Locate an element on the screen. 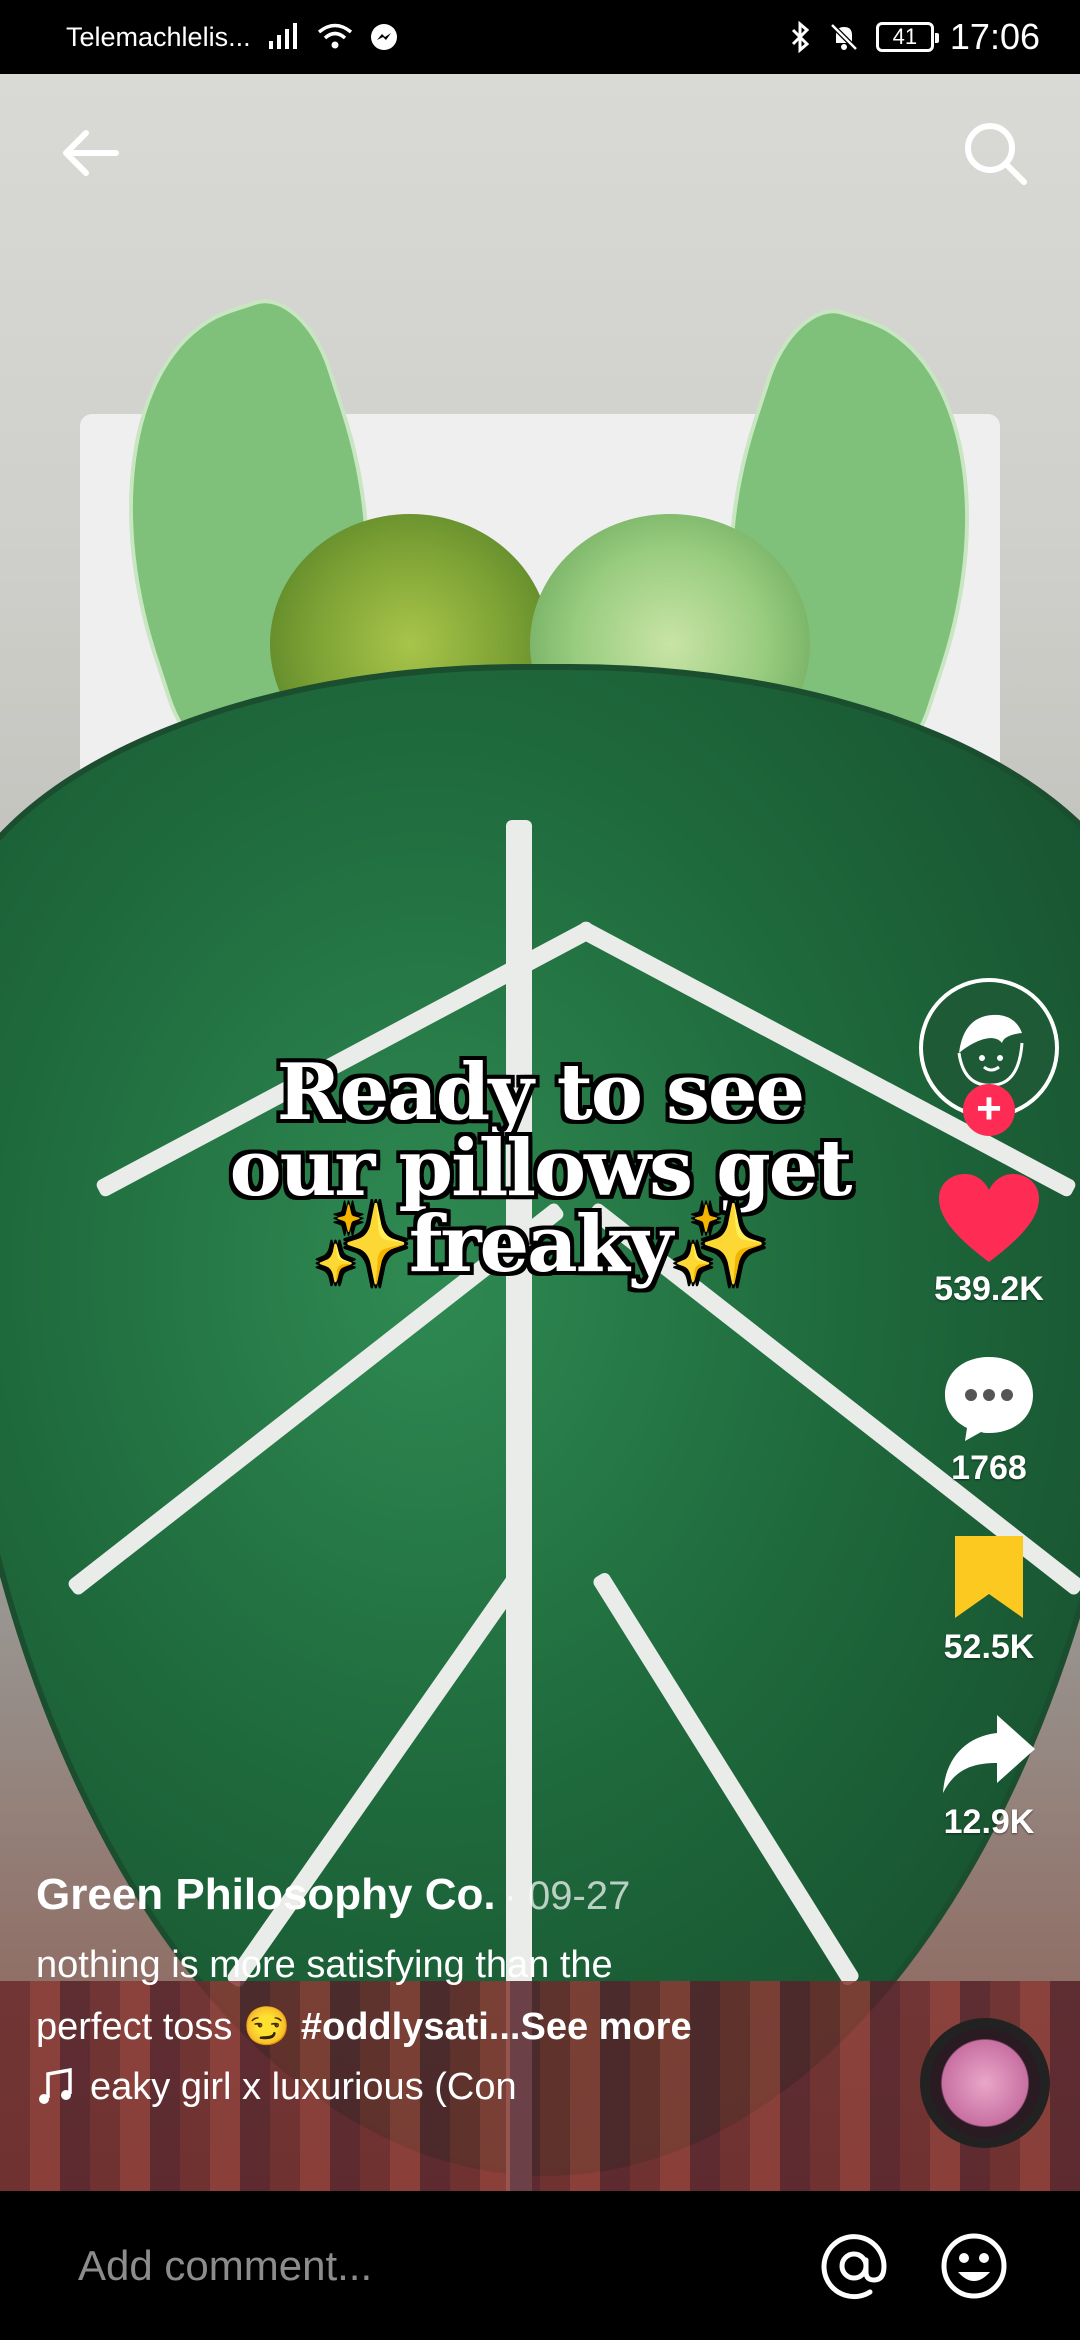  creator-avatar: + is located at coordinates (989, 1057).